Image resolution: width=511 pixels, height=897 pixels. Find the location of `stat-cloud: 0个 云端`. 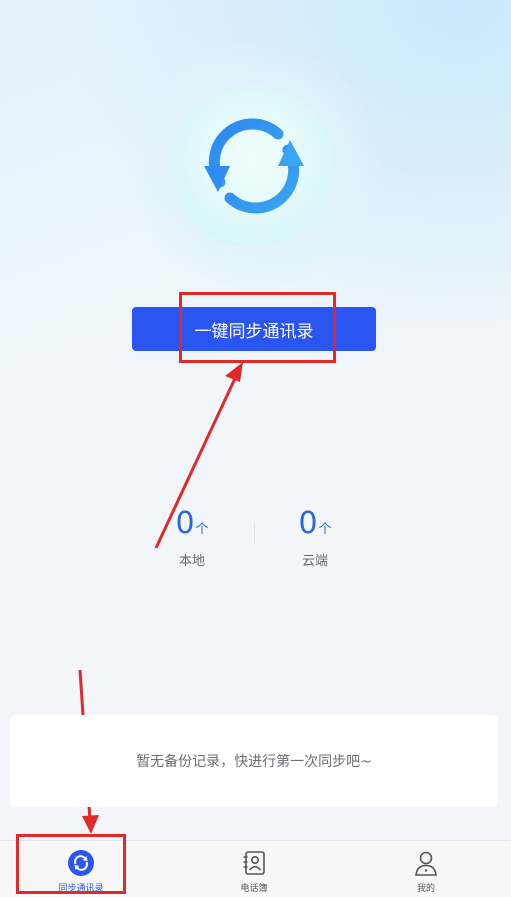

stat-cloud: 0个 云端 is located at coordinates (315, 537).